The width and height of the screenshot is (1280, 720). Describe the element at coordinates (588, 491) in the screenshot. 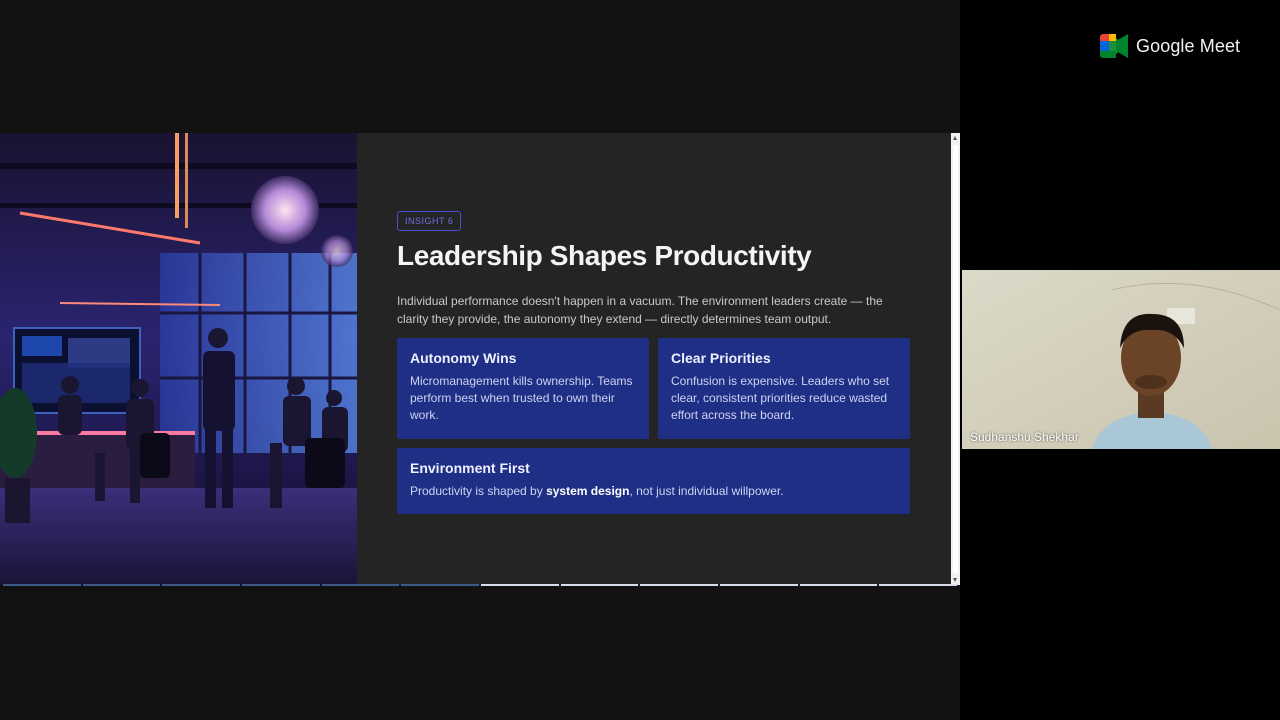

I see `card-body-emphasis: system design` at that location.